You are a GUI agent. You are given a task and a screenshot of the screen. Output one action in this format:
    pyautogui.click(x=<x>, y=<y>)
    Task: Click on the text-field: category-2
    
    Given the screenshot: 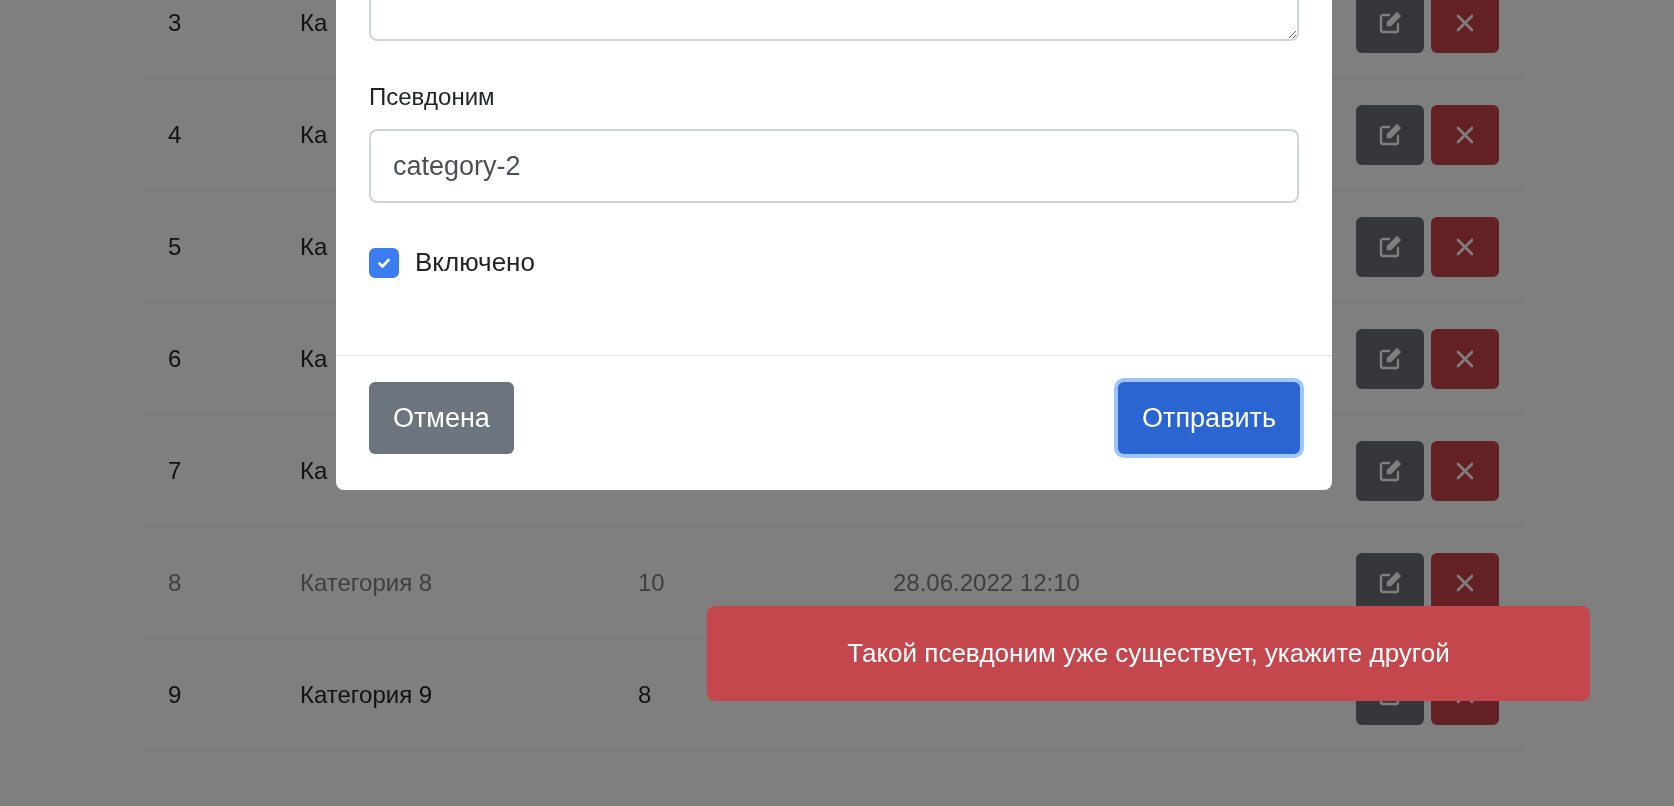 What is the action you would take?
    pyautogui.click(x=834, y=166)
    